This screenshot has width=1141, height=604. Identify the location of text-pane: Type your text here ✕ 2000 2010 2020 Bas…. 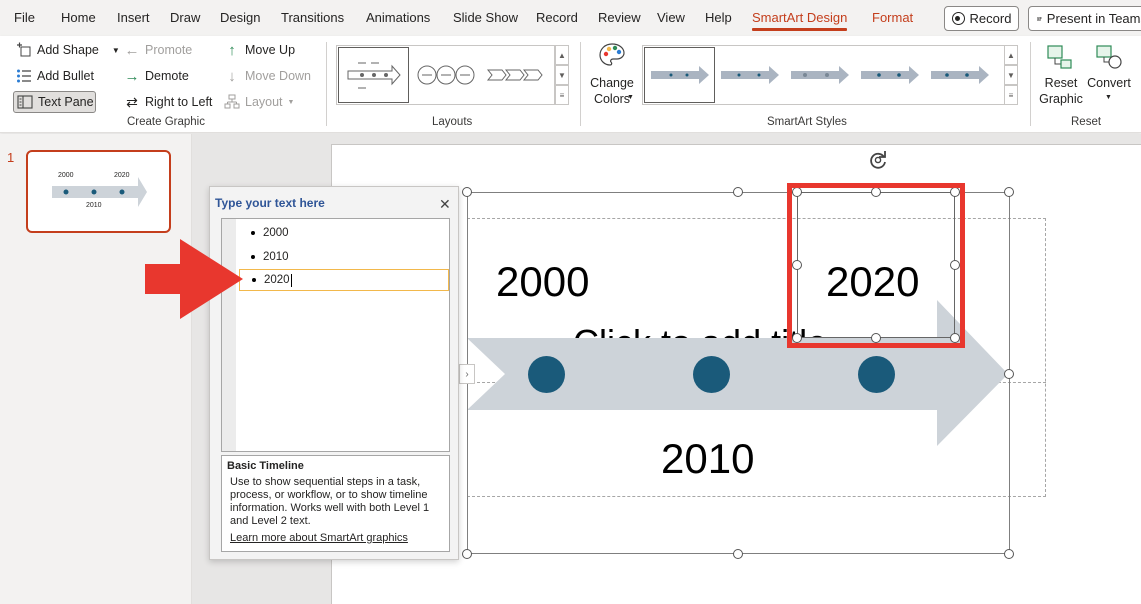
(334, 373).